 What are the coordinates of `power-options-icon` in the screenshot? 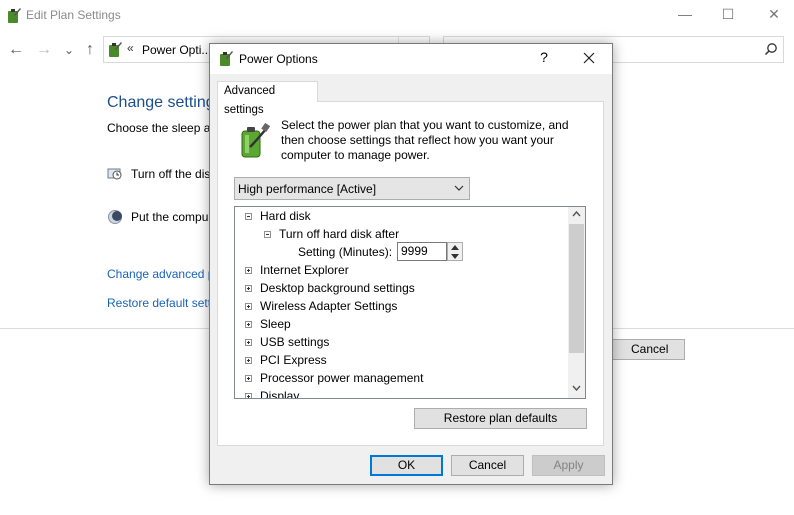 It's located at (226, 58).